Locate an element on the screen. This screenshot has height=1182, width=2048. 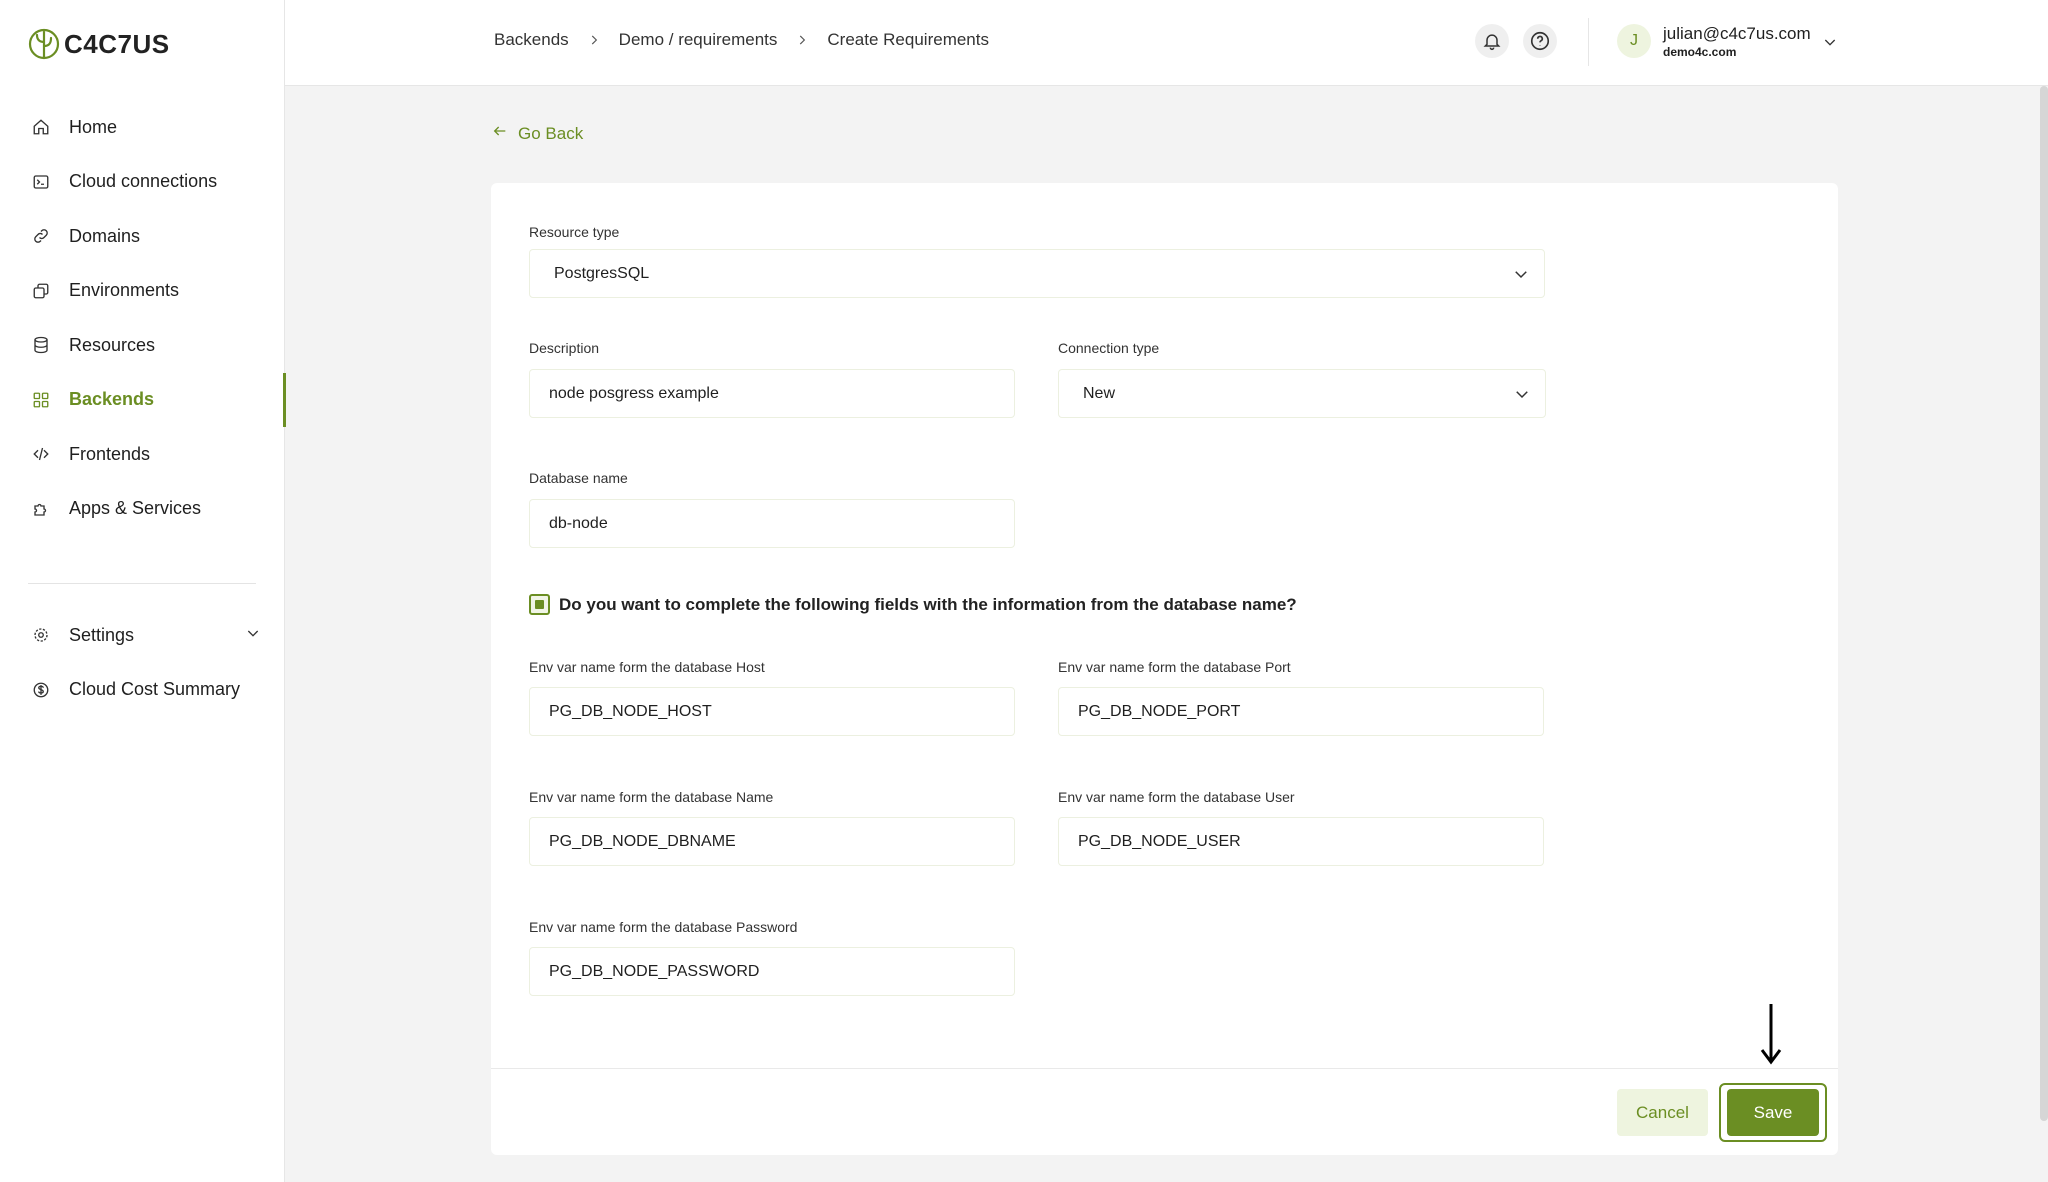
sidebar-item-label: Apps & Services is located at coordinates (135, 508).